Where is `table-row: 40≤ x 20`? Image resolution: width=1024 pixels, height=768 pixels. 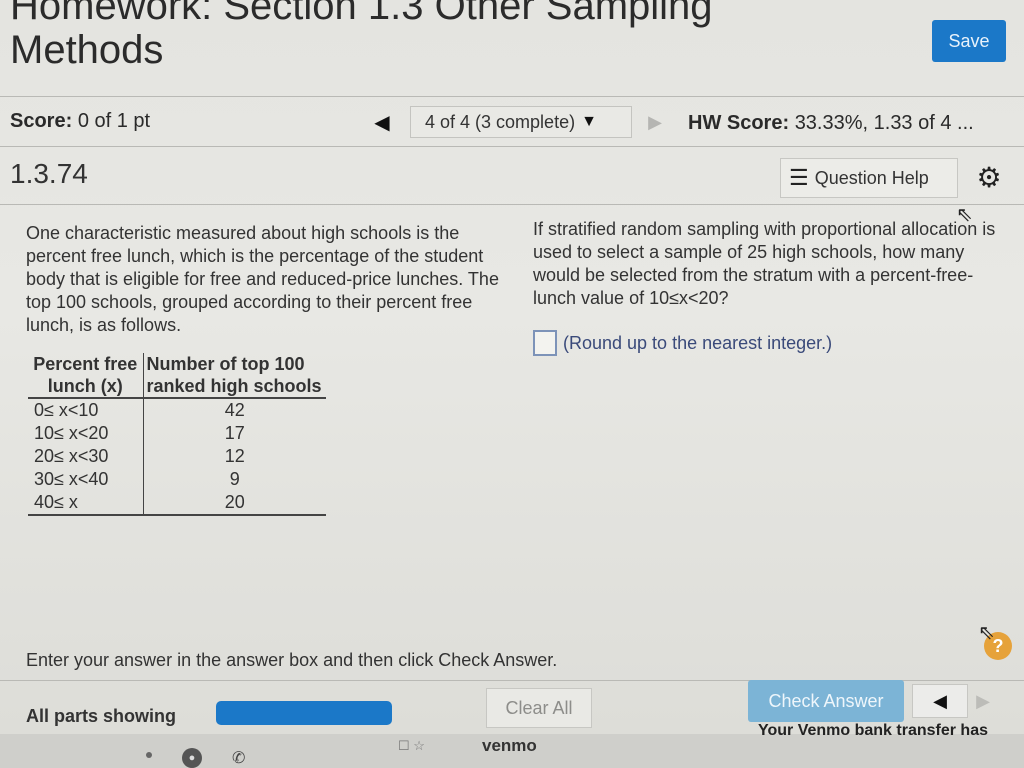
table-row: 40≤ x 20 is located at coordinates (177, 503).